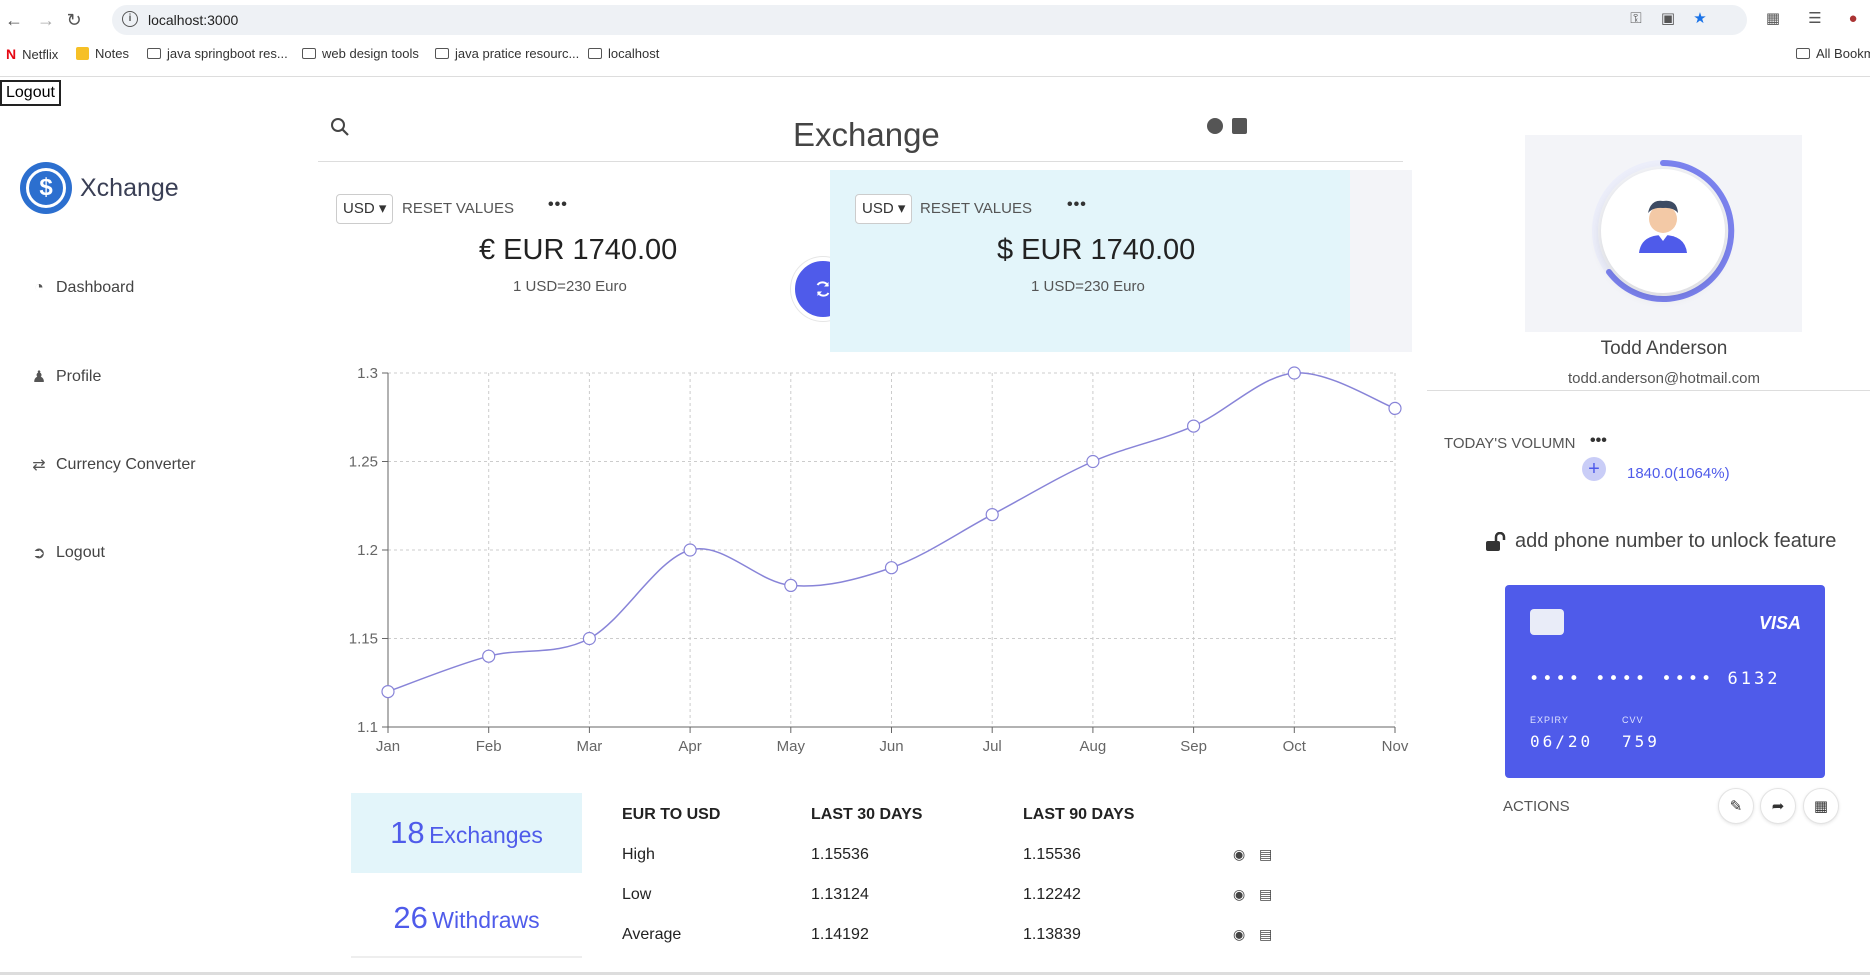 The width and height of the screenshot is (1870, 975). I want to click on y-tick-label: 1.3, so click(367, 373).